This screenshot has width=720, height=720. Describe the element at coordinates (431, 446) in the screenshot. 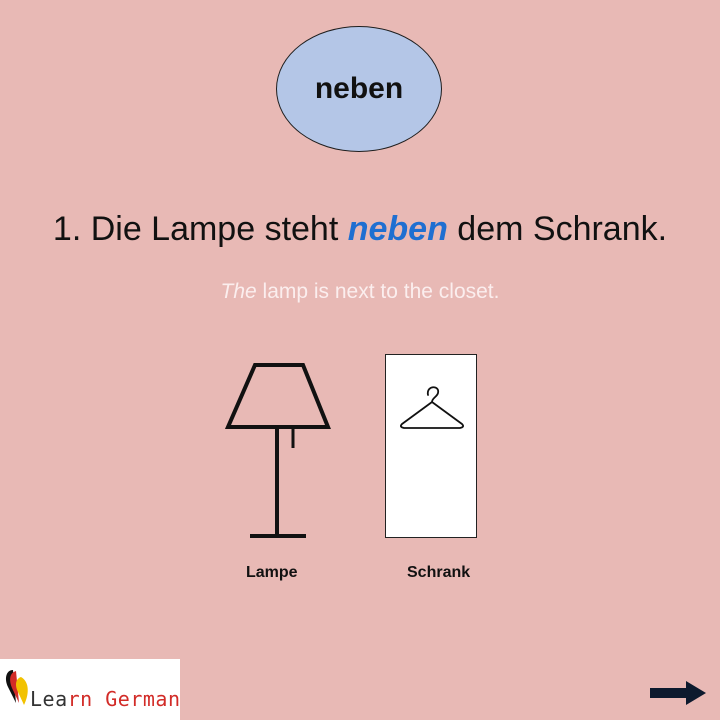

I see `wardrobe-image` at that location.